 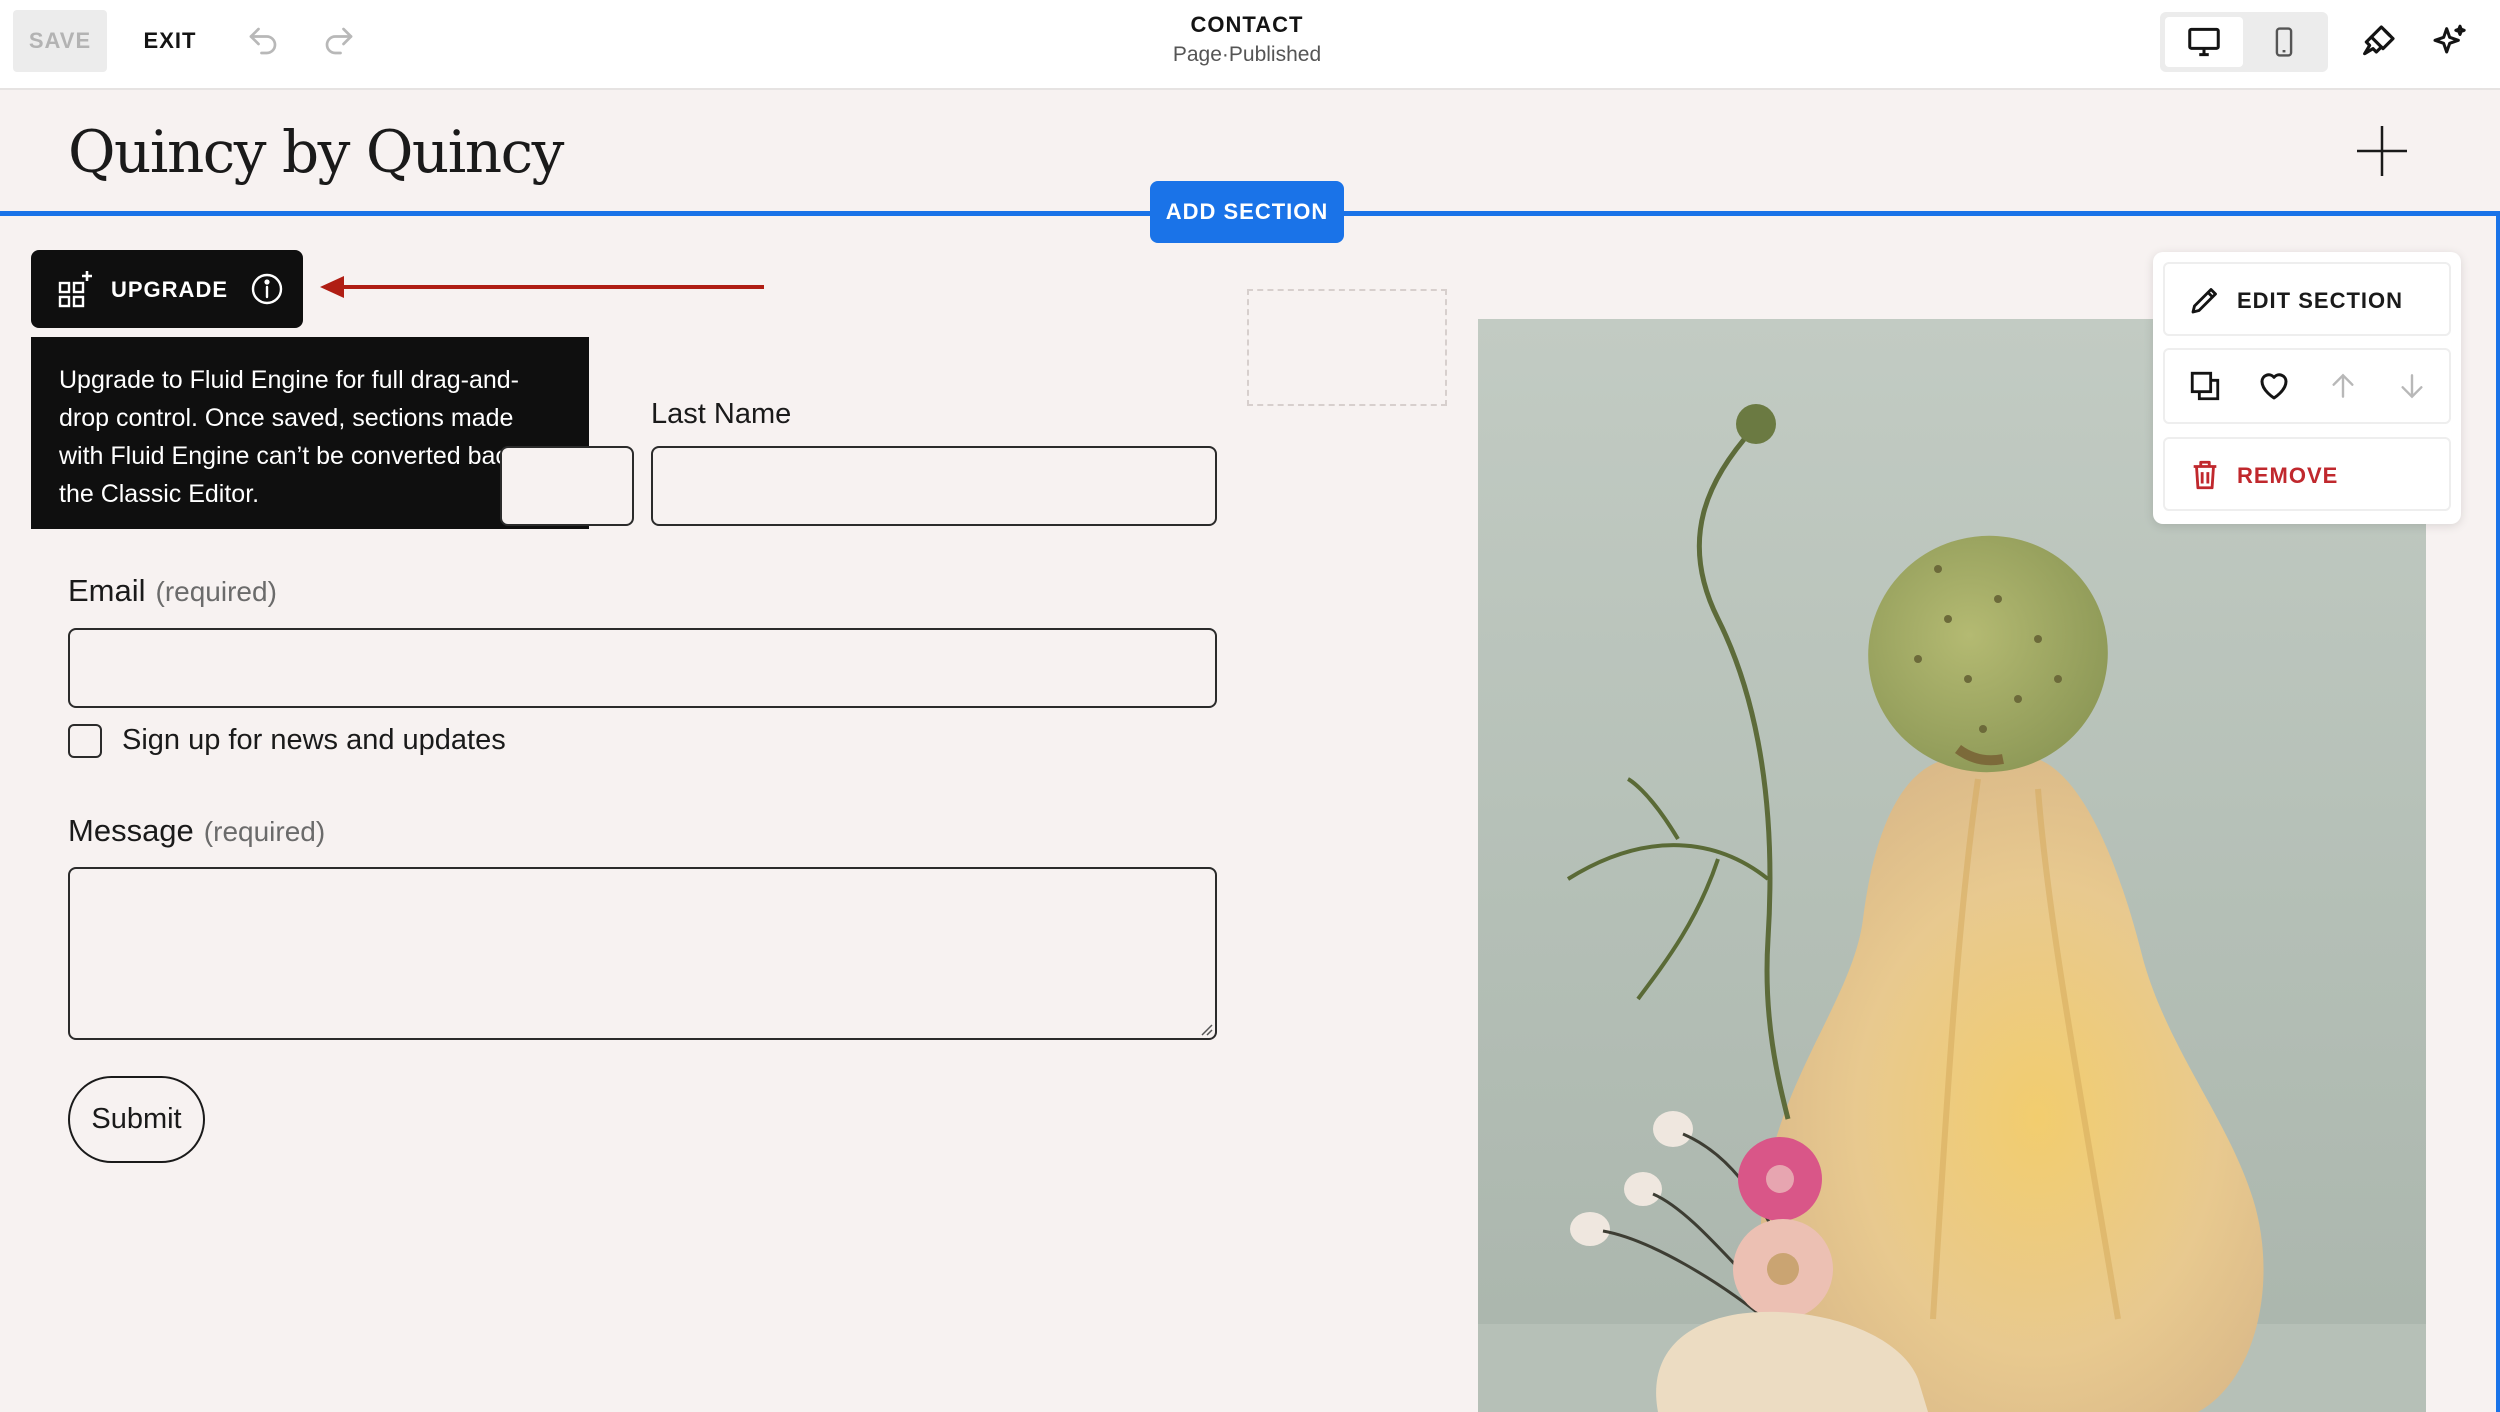 What do you see at coordinates (1247, 24) in the screenshot?
I see `page-title: CONTACT` at bounding box center [1247, 24].